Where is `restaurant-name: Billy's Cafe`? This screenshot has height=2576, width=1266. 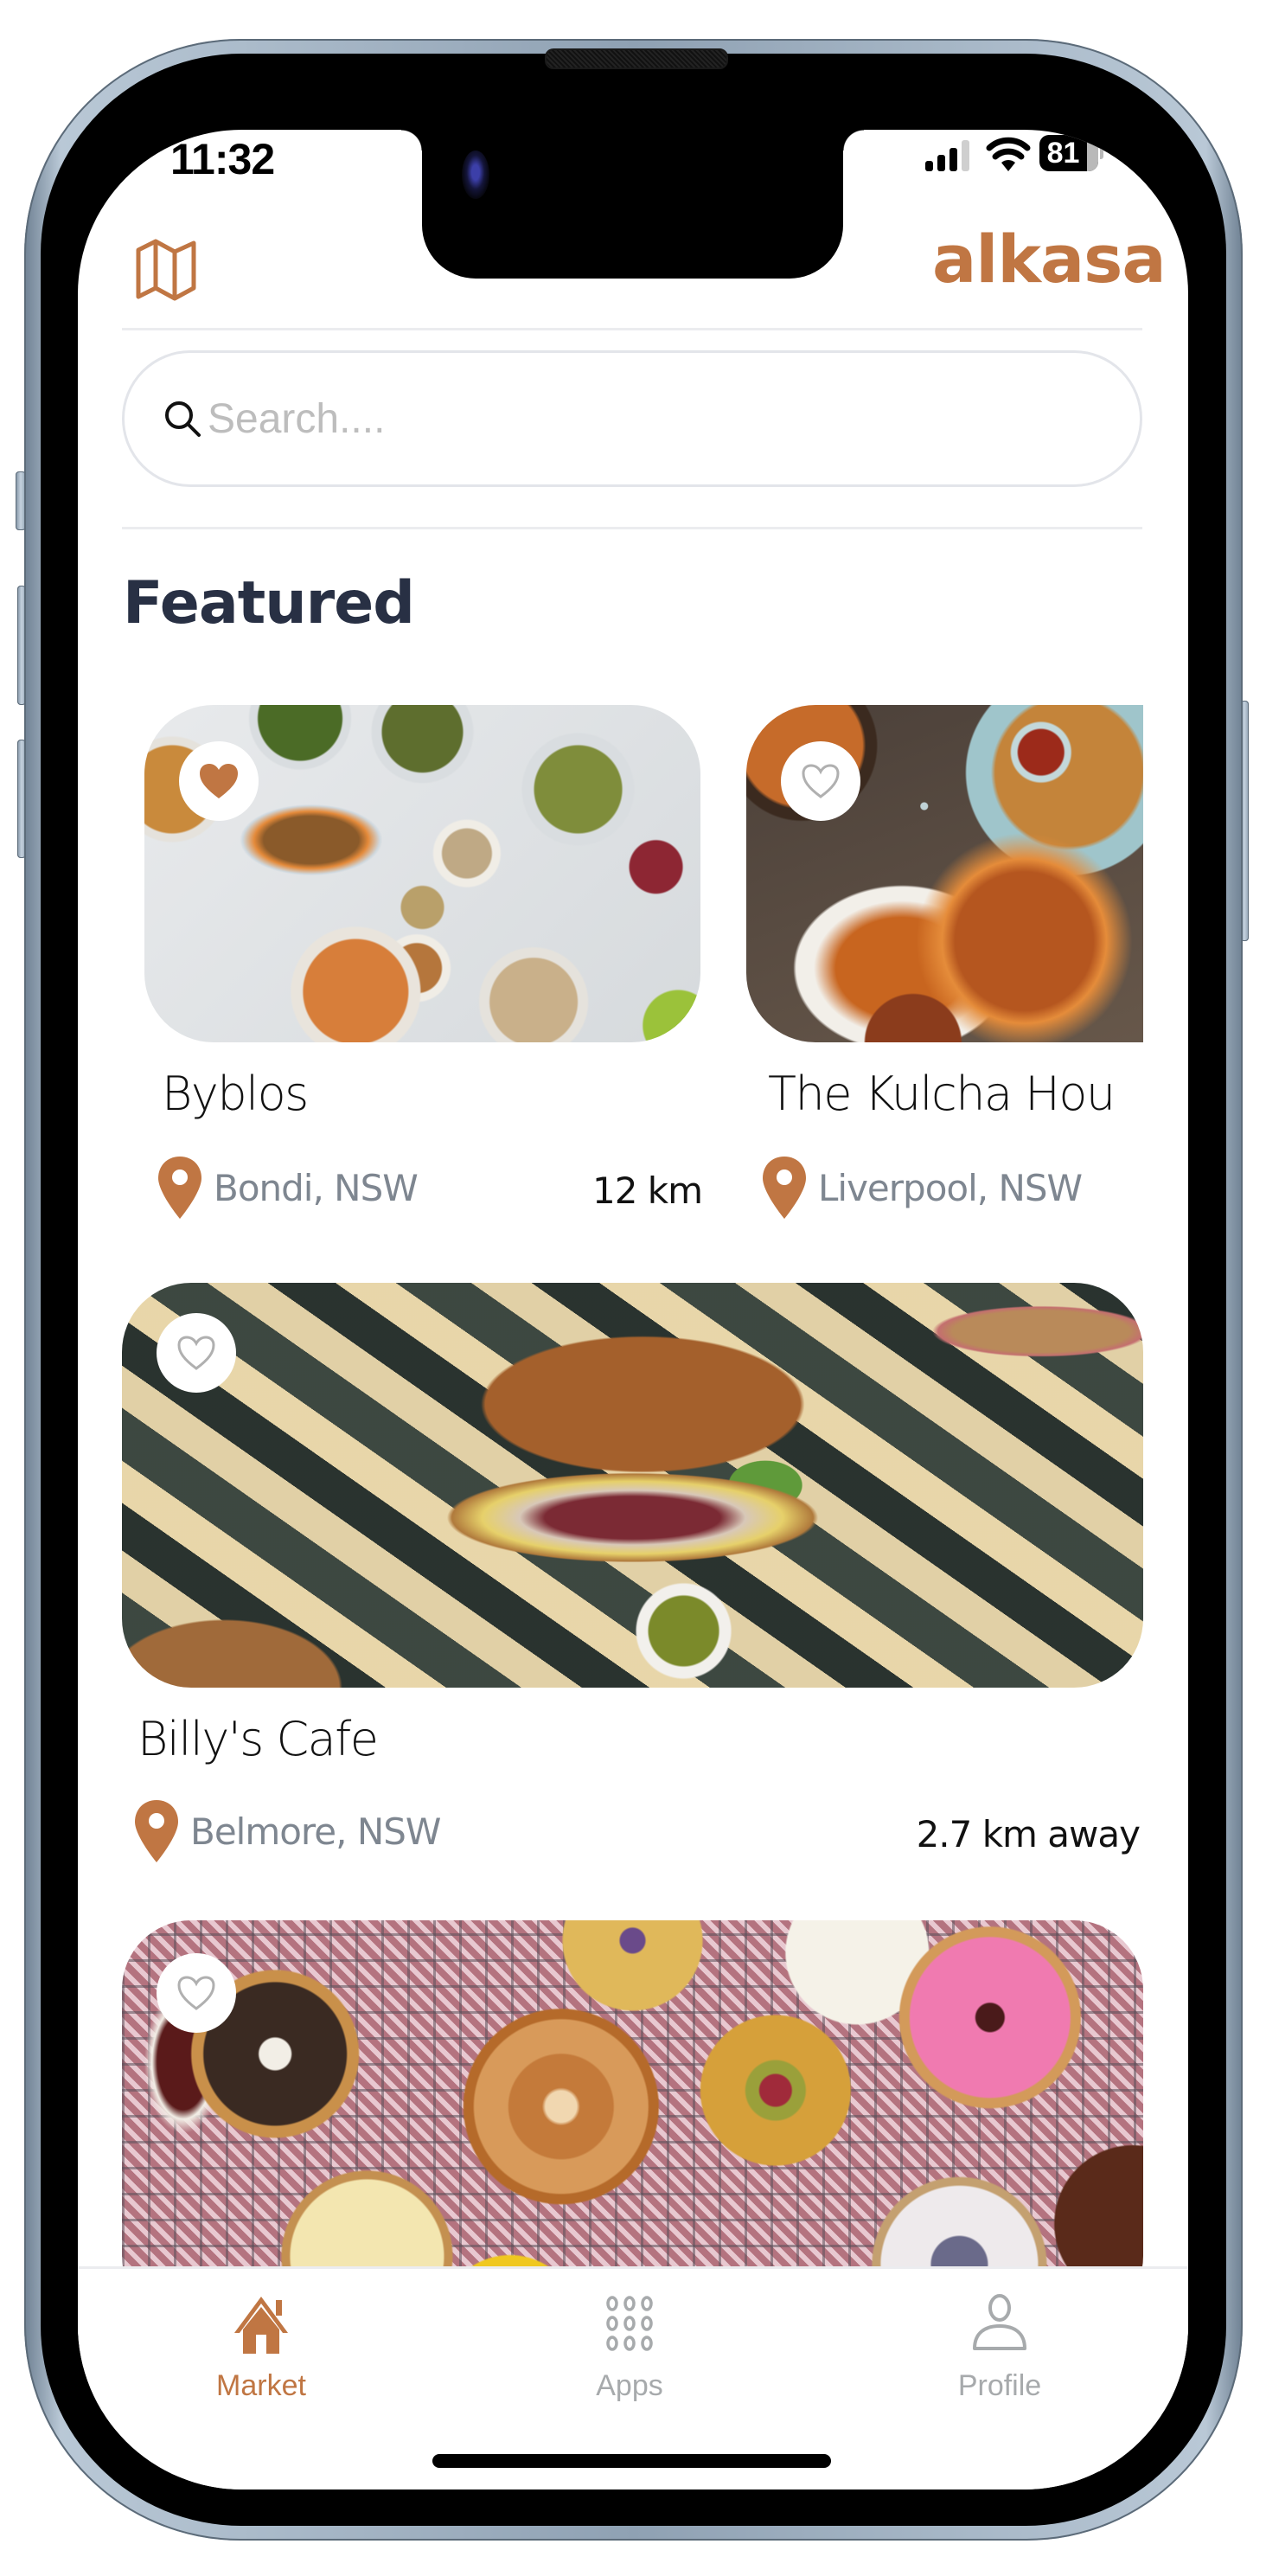 restaurant-name: Billy's Cafe is located at coordinates (258, 1739).